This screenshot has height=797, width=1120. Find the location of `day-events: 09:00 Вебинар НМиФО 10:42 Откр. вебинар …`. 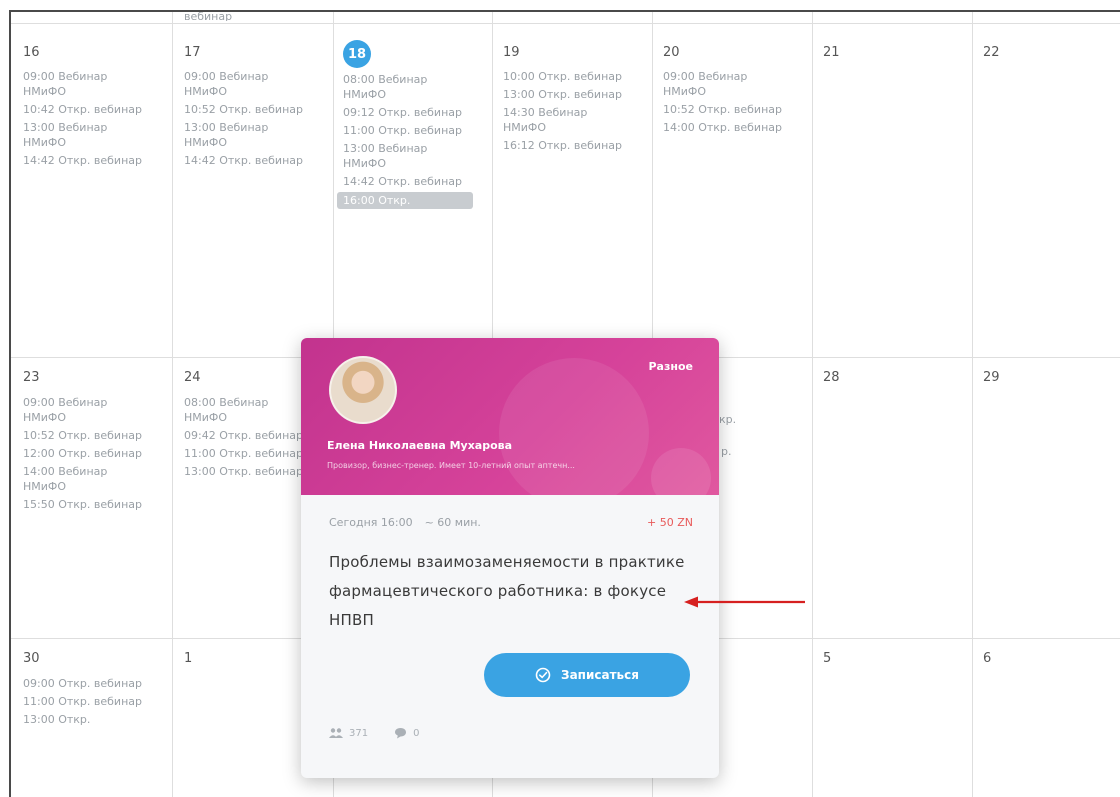

day-events: 09:00 Вебинар НМиФО 10:42 Откр. вебинар … is located at coordinates (83, 120).